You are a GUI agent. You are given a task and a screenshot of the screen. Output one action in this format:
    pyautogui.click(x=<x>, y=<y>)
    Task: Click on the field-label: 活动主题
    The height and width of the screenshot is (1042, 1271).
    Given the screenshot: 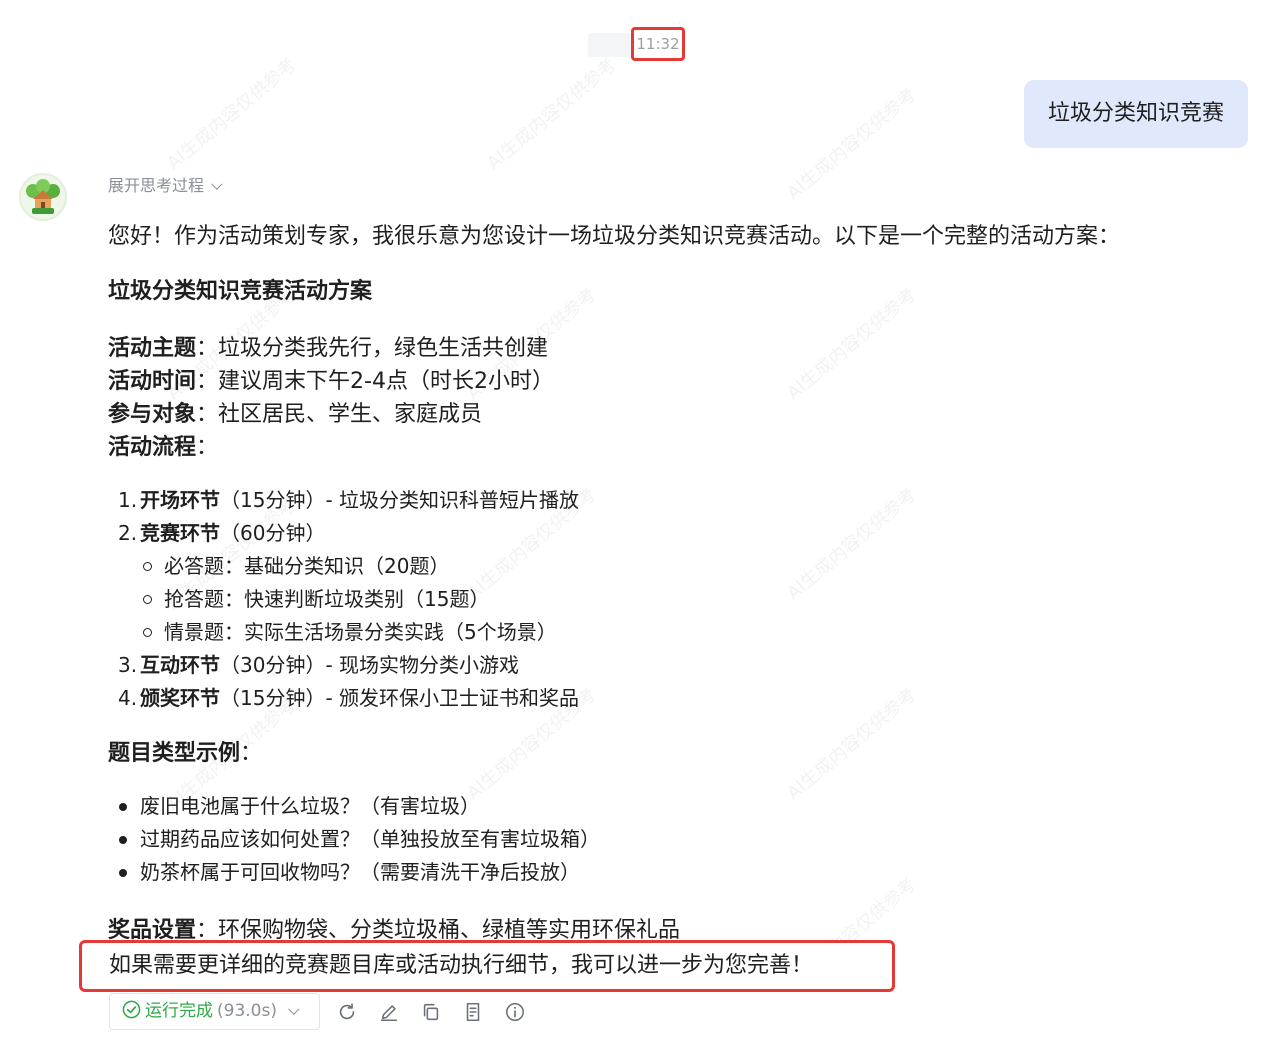 What is the action you would take?
    pyautogui.click(x=152, y=348)
    